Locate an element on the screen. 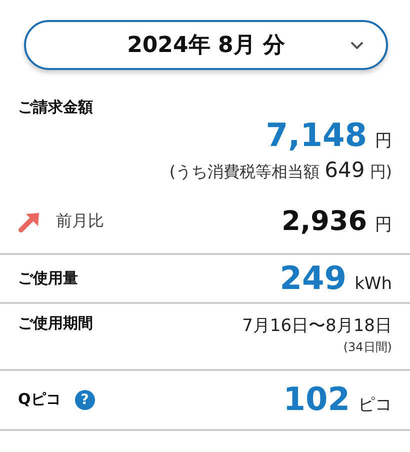 This screenshot has width=410, height=452. points-label: Qピコ is located at coordinates (39, 400).